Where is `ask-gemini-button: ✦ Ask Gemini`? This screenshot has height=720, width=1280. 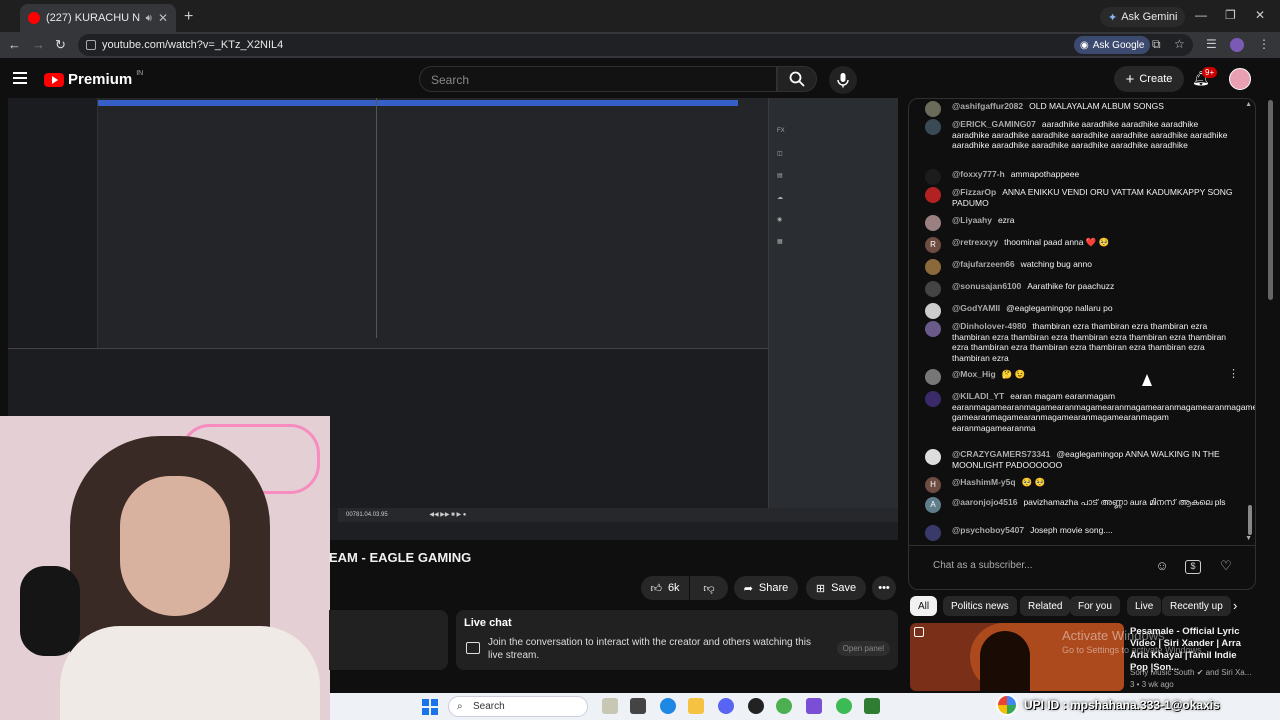 ask-gemini-button: ✦ Ask Gemini is located at coordinates (1143, 17).